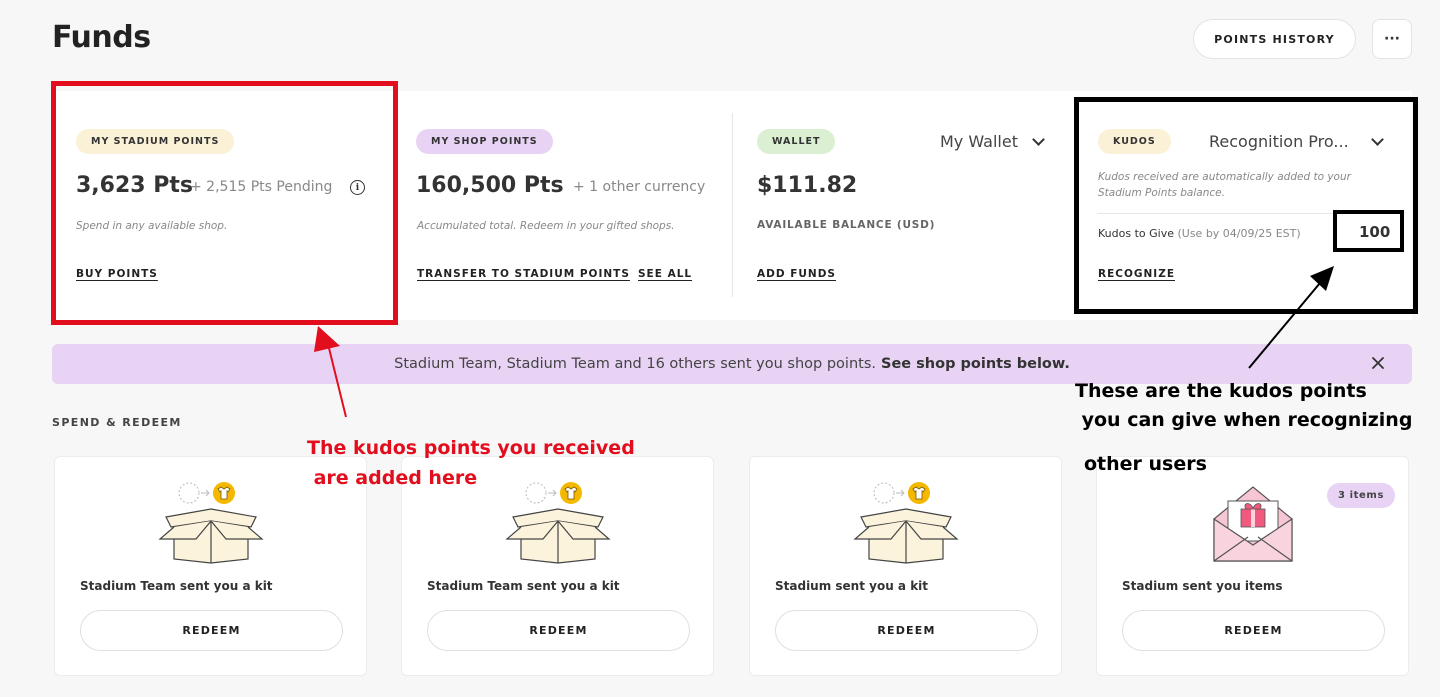  I want to click on add-funds-link: ADD FUNDS, so click(796, 274).